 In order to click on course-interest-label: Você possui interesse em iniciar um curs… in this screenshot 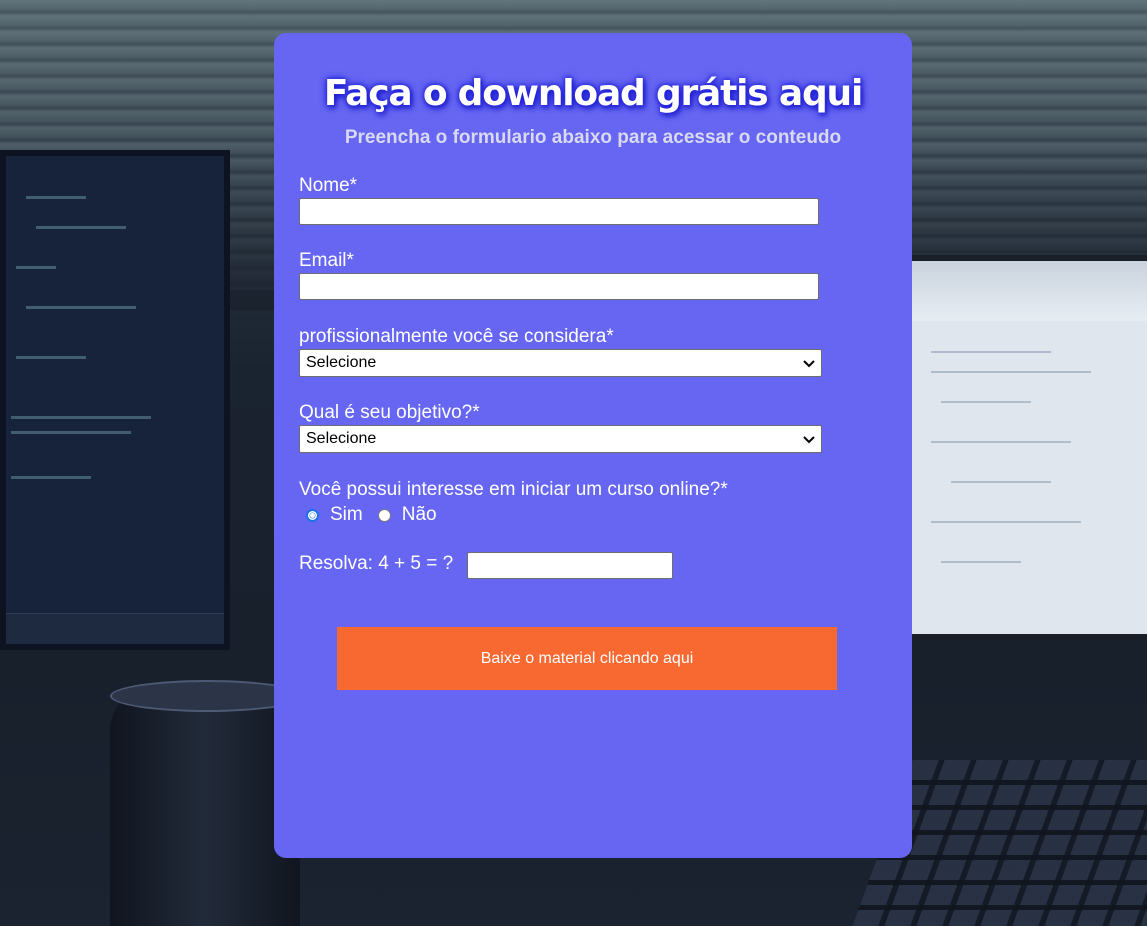, I will do `click(513, 489)`.